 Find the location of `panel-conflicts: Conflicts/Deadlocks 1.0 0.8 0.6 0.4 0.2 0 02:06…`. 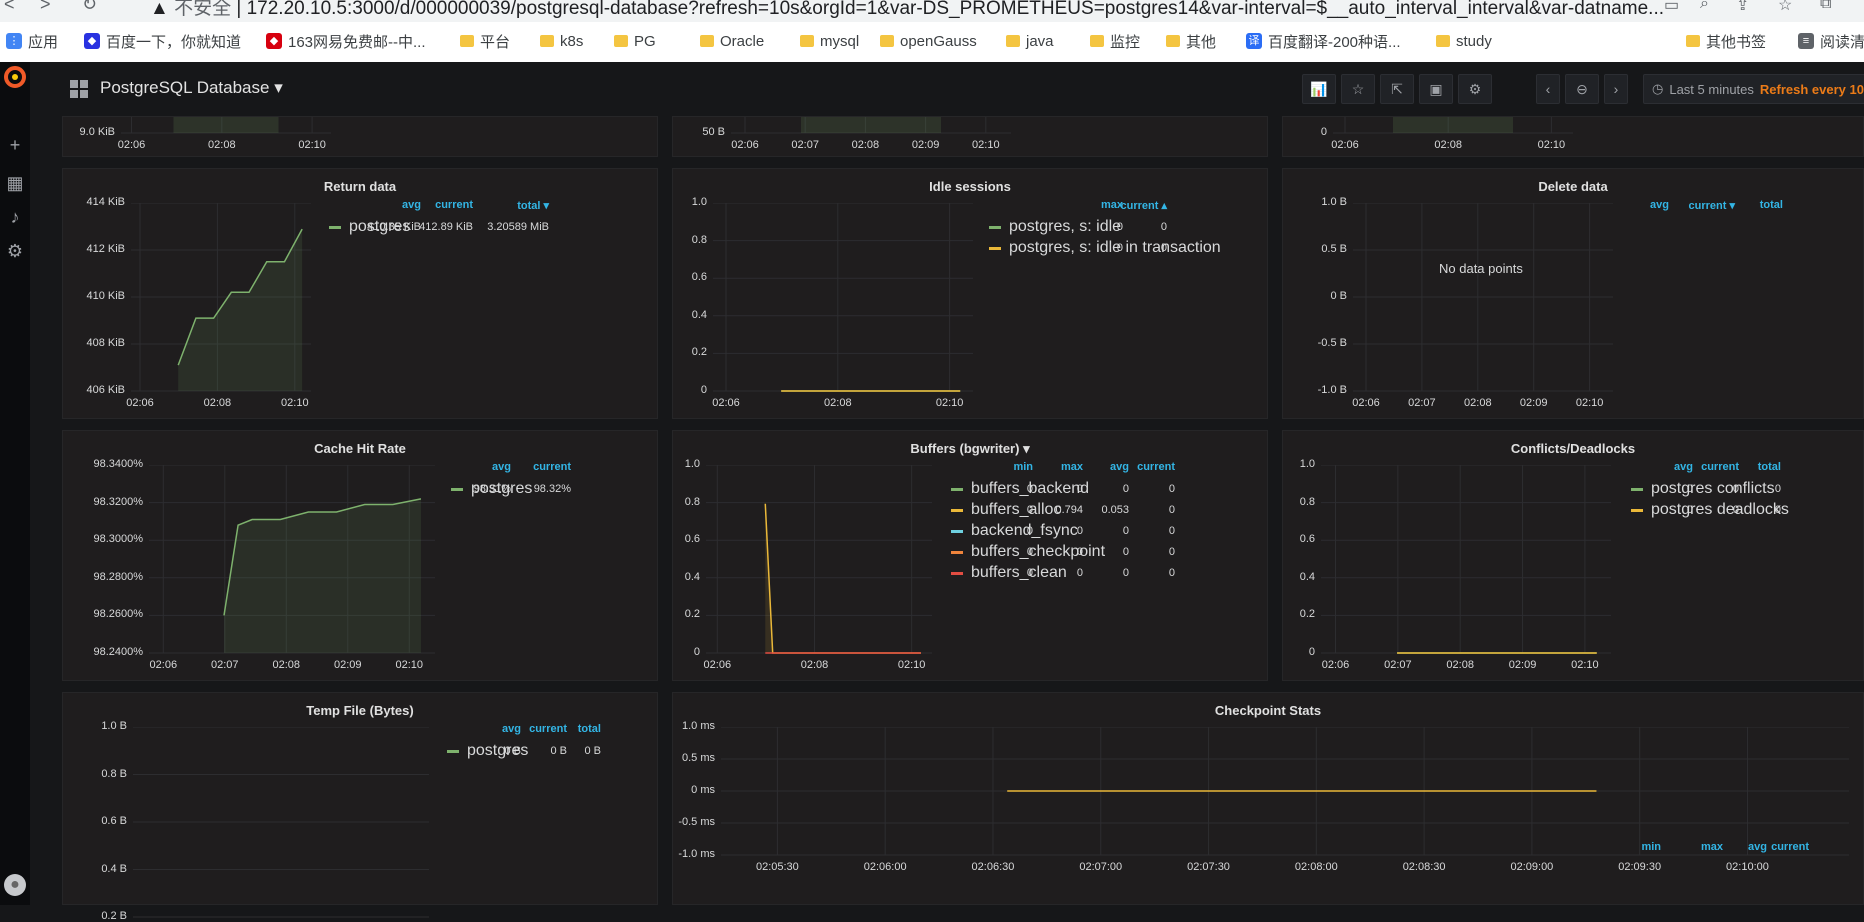

panel-conflicts: Conflicts/Deadlocks 1.0 0.8 0.6 0.4 0.2 0 02:06… is located at coordinates (1573, 555).